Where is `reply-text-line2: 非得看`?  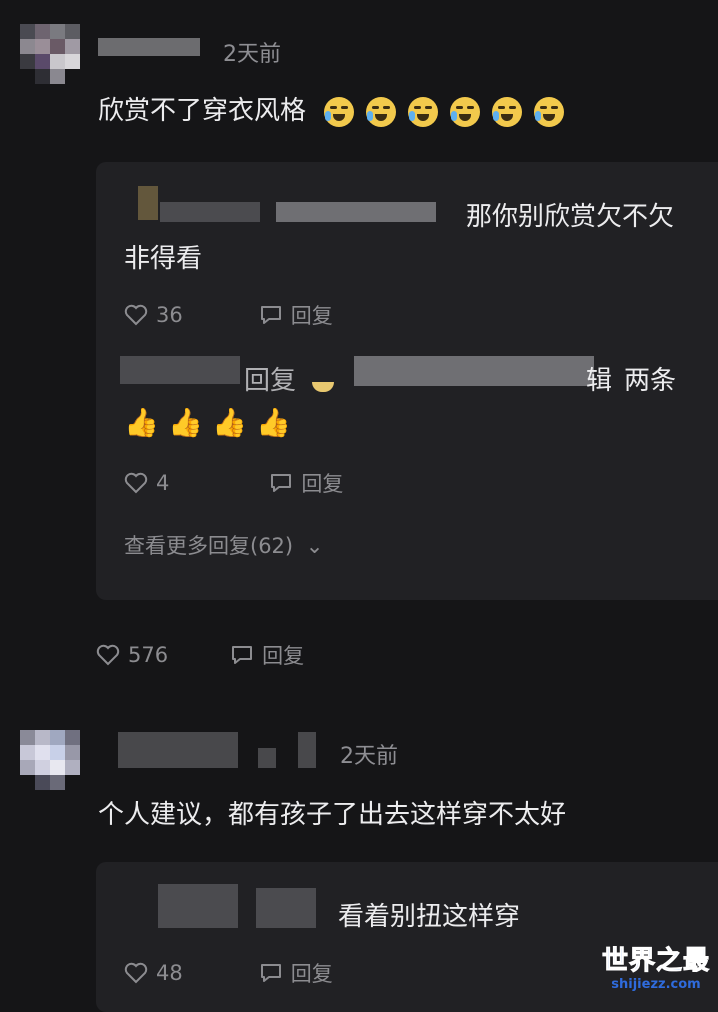
reply-text-line2: 非得看 is located at coordinates (163, 259).